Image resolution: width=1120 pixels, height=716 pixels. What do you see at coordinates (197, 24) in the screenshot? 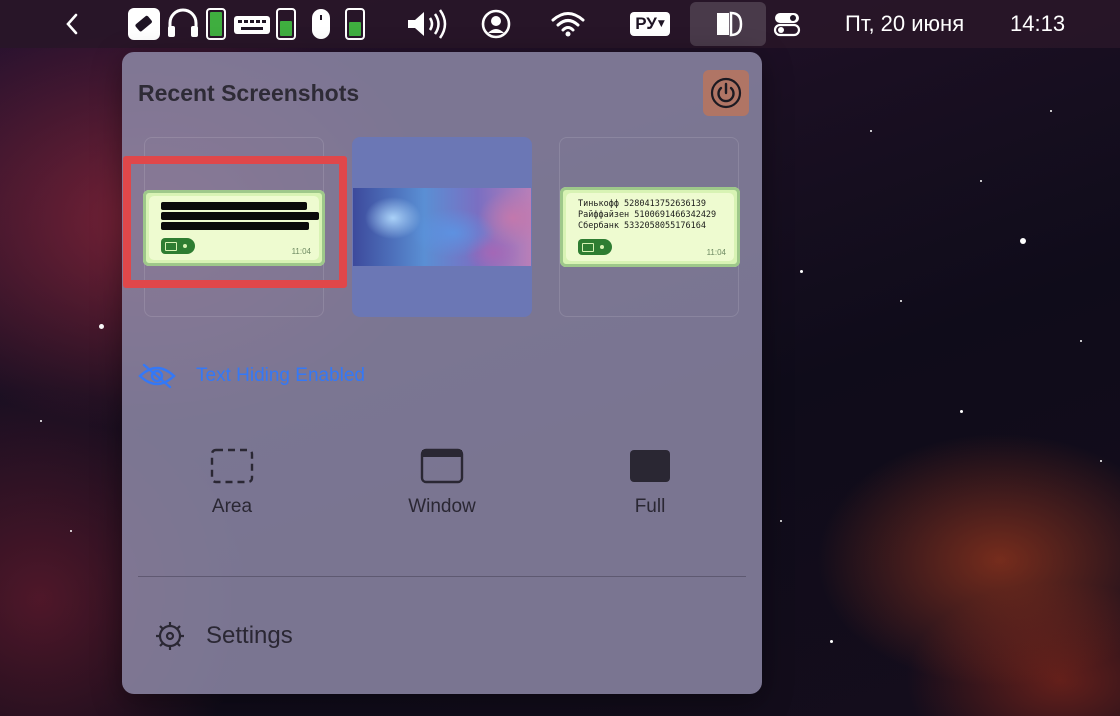
I see `headphones-battery-icon` at bounding box center [197, 24].